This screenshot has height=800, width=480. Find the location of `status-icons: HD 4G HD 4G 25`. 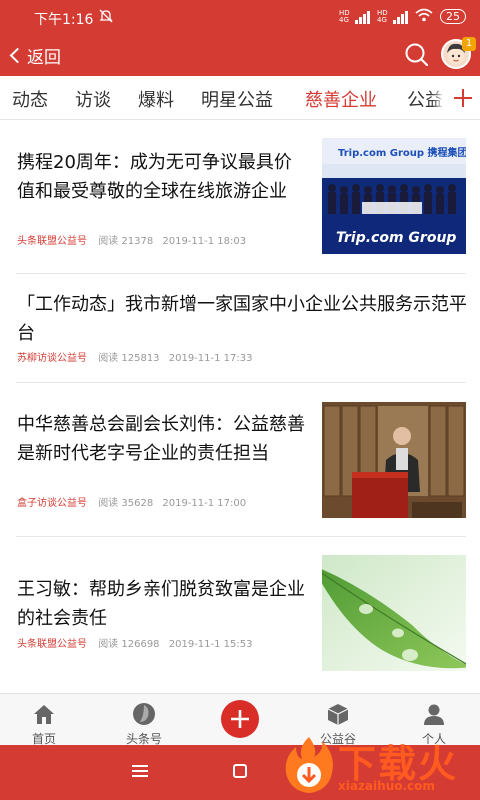

status-icons: HD 4G HD 4G 25 is located at coordinates (402, 16).